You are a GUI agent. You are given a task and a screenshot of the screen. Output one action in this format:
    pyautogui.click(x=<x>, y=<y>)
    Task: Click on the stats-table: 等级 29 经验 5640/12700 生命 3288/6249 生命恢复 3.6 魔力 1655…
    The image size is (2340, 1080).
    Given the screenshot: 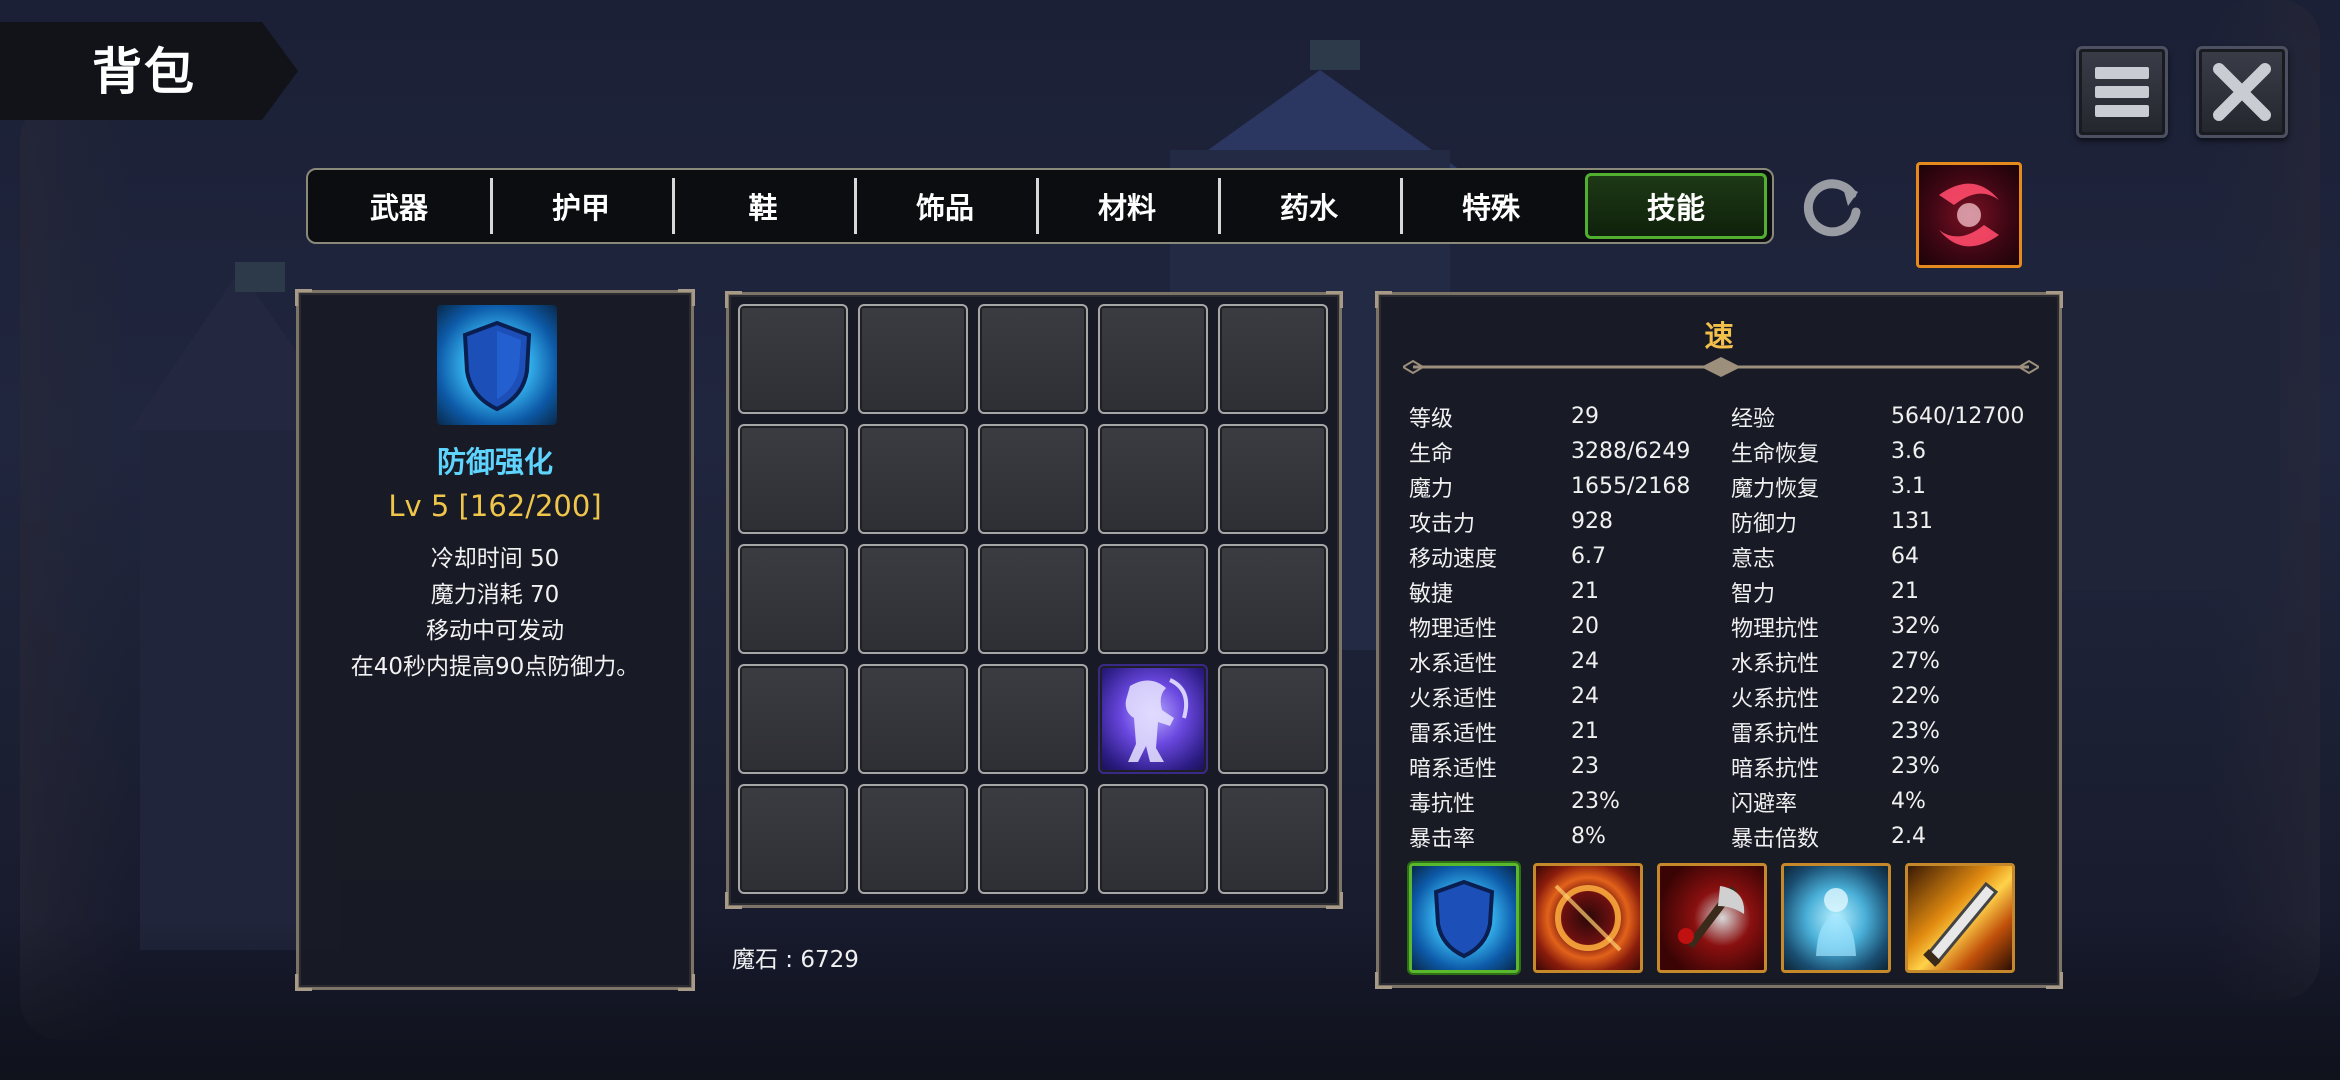 What is the action you would take?
    pyautogui.click(x=1724, y=626)
    